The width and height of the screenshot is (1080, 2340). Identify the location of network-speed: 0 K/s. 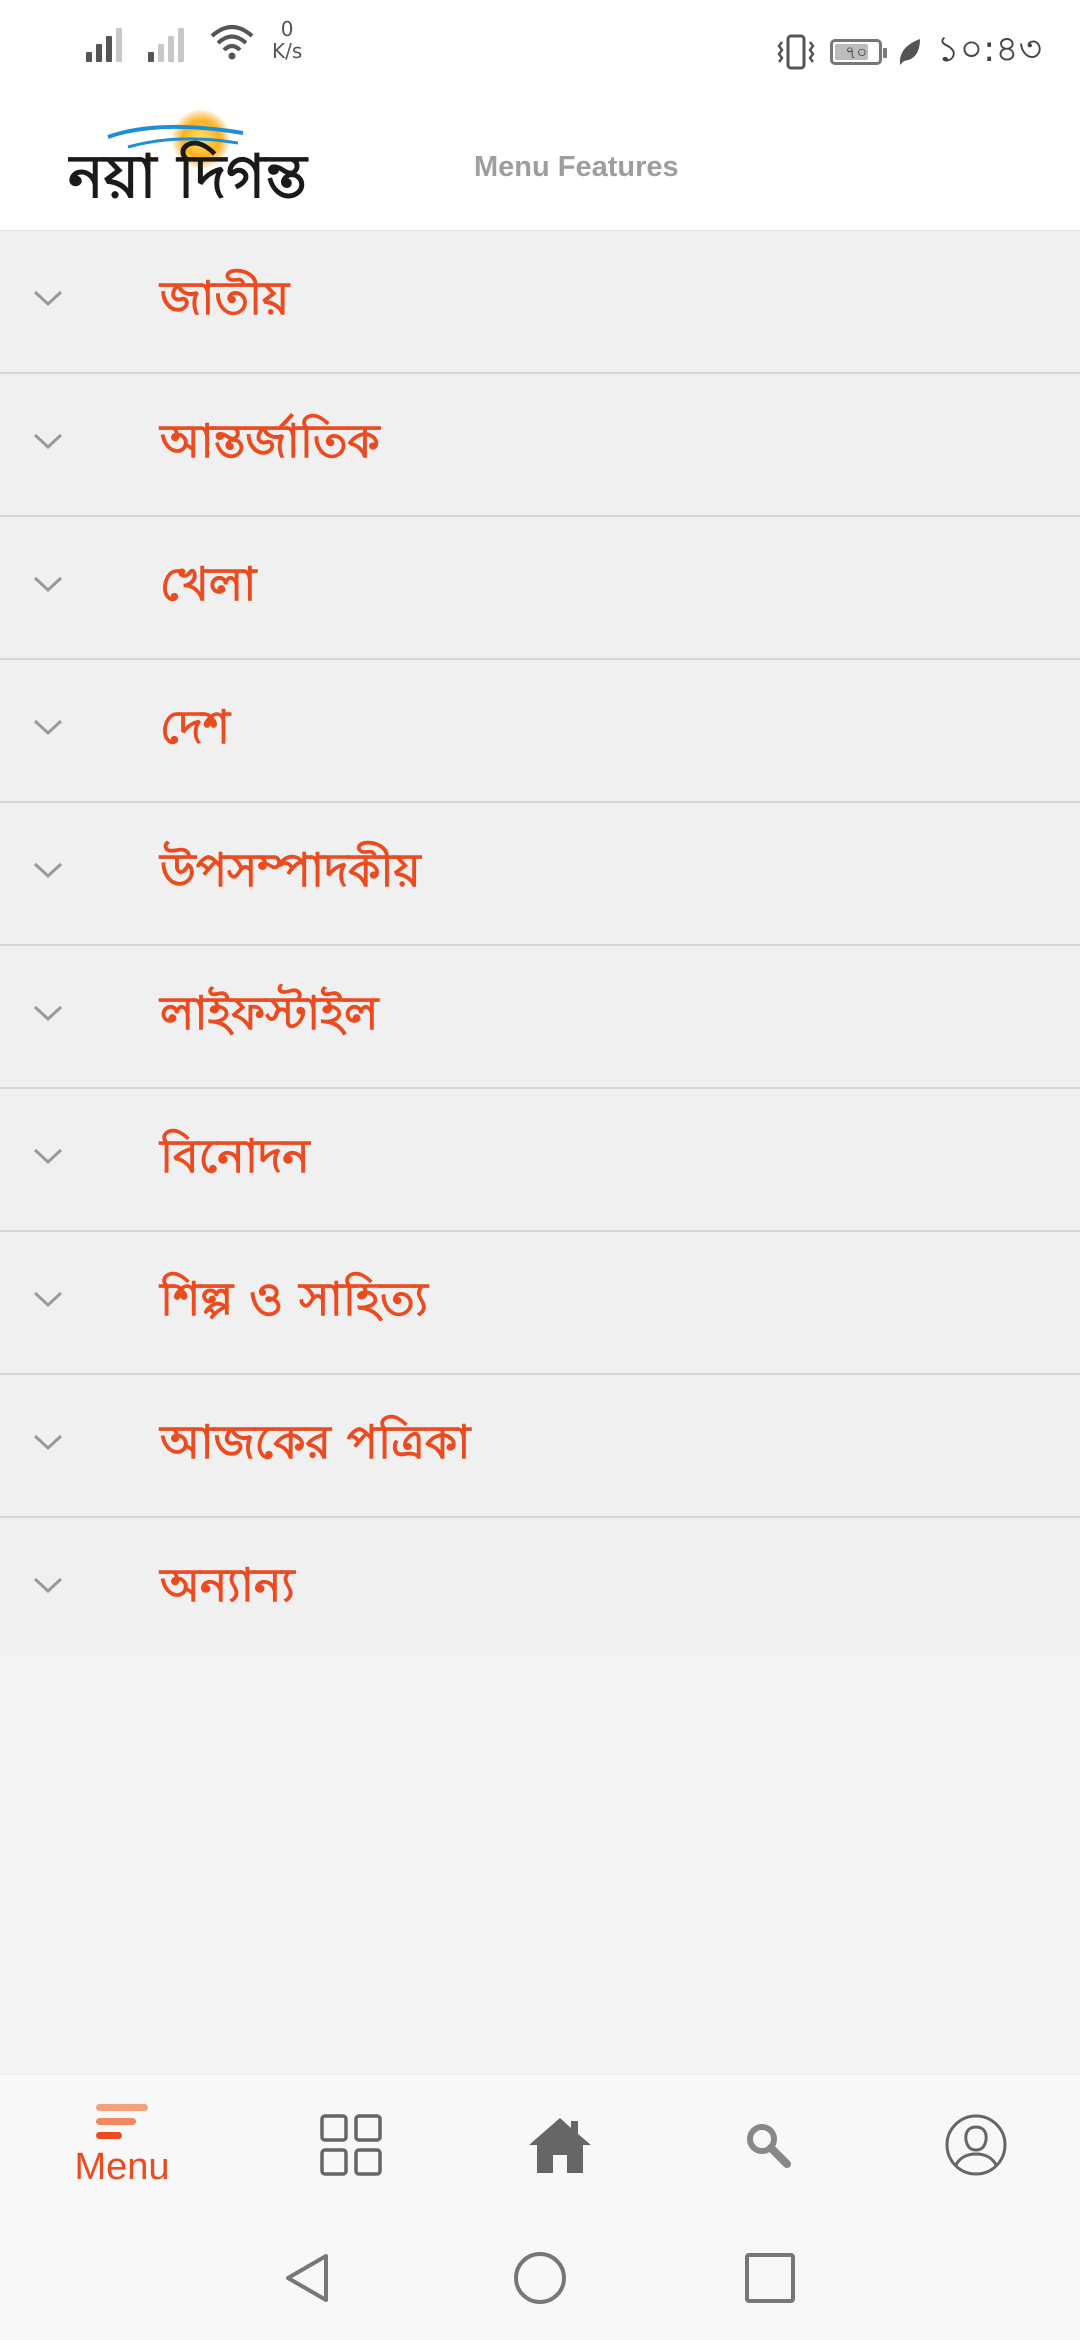
(287, 40).